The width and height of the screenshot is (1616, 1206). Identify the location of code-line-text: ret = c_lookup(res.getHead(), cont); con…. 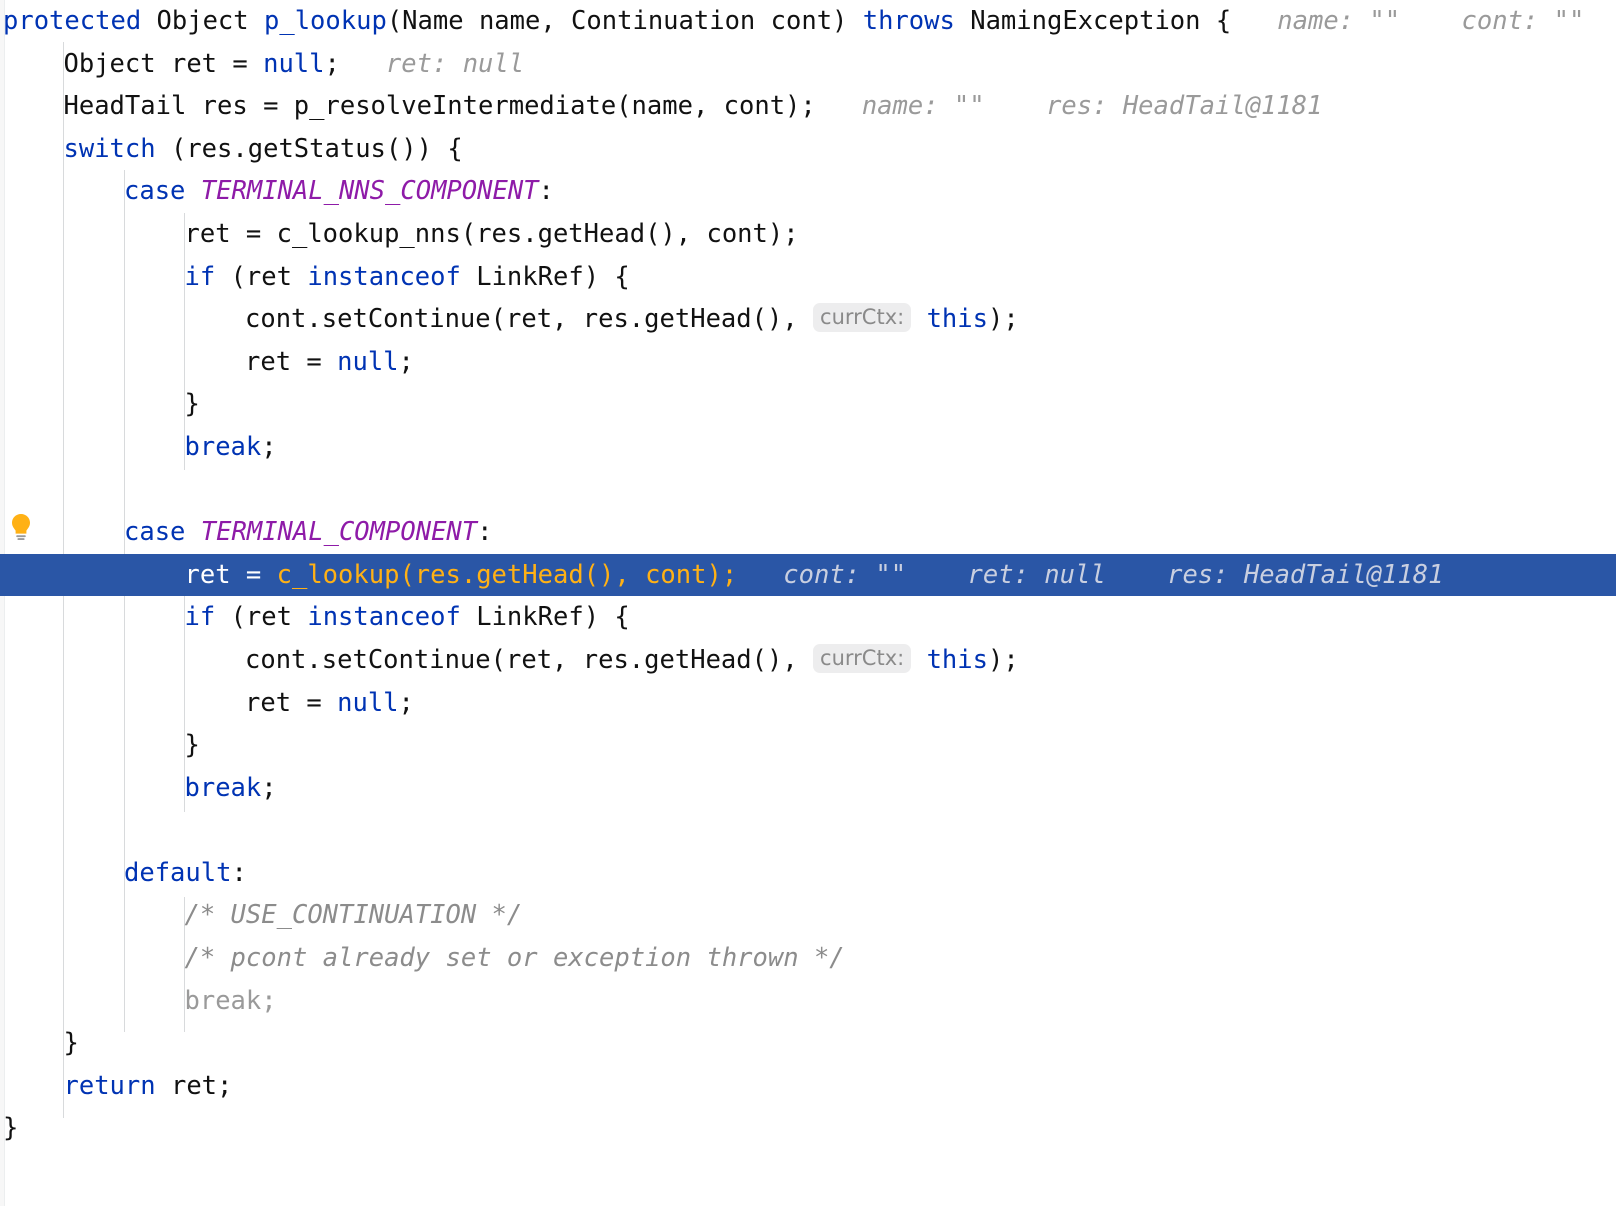
(814, 575).